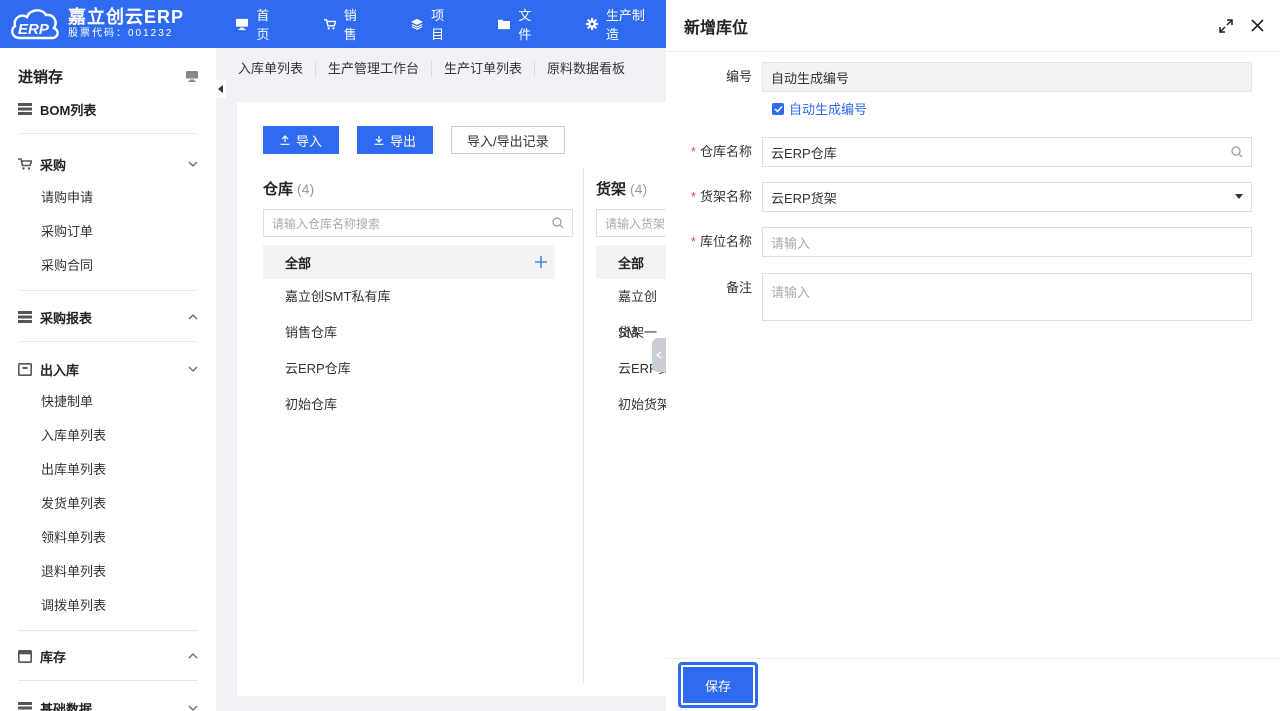 The height and width of the screenshot is (711, 1280). I want to click on warehouse-list: 全部 嘉立创SMT私有库 销售仓库 云ERP仓库 初始仓库, so click(418, 334).